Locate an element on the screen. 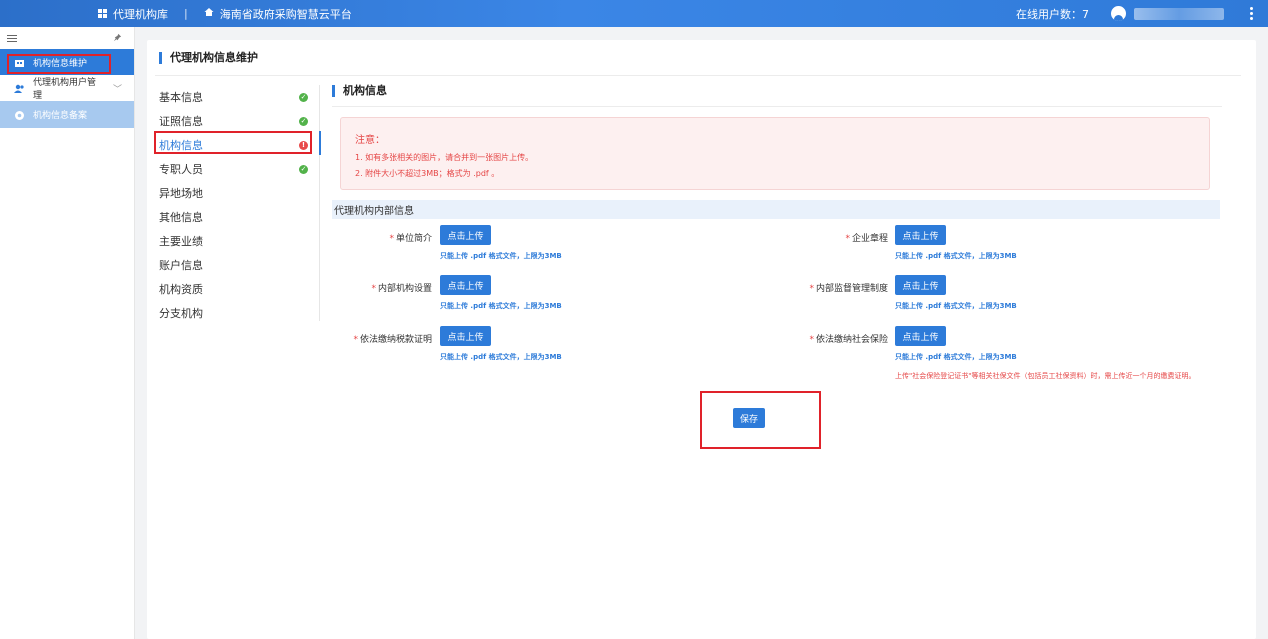 The image size is (1268, 639). field-label: * 依法缴纳社会保险 is located at coordinates (848, 340).